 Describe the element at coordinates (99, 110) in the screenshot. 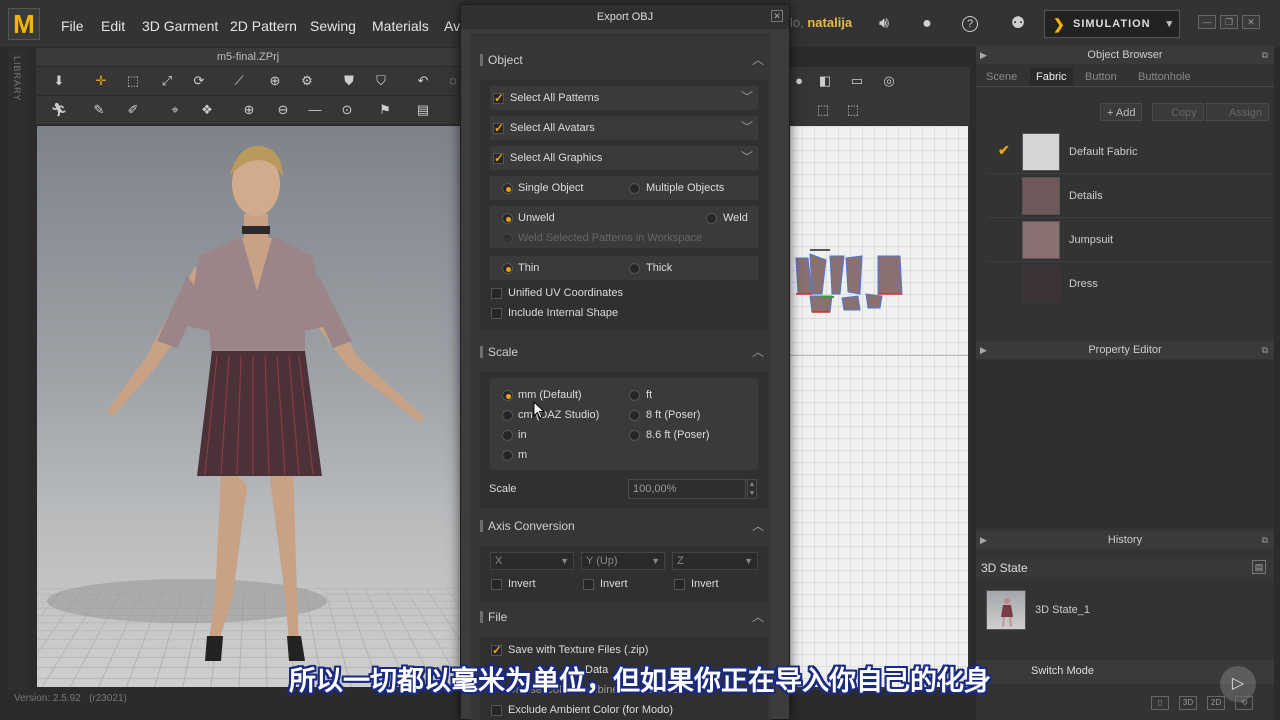

I see `brush-icon: ✎` at that location.